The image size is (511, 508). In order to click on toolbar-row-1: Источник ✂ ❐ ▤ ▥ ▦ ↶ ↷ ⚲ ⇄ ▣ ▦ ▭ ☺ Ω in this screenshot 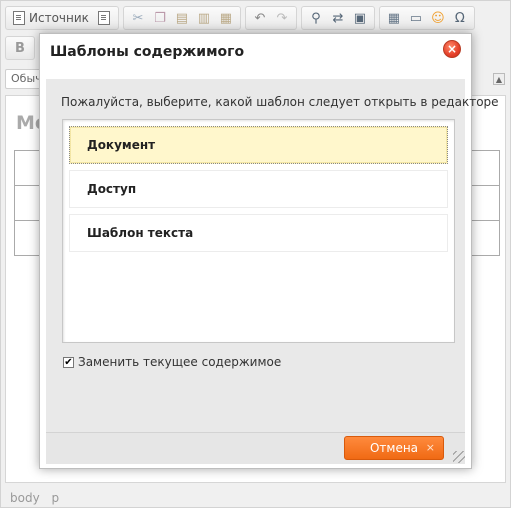, I will do `click(242, 18)`.